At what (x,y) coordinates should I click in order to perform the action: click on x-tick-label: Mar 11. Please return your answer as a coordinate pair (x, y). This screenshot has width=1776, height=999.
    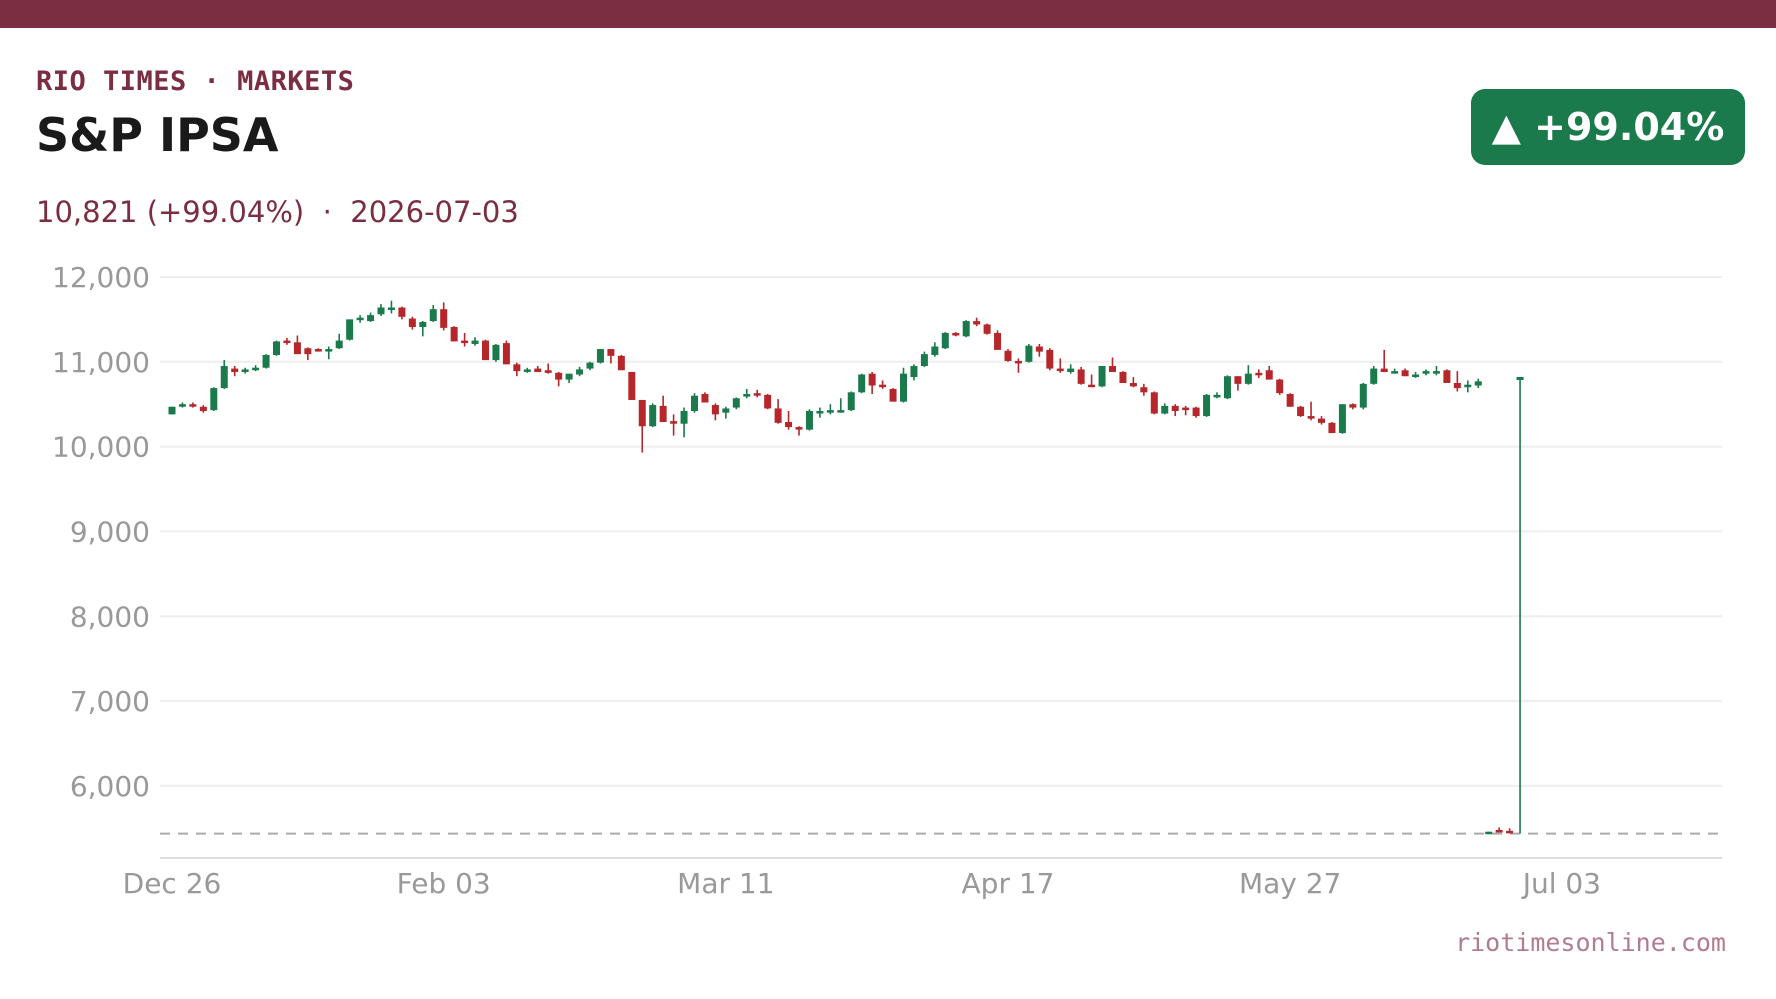
    Looking at the image, I should click on (725, 883).